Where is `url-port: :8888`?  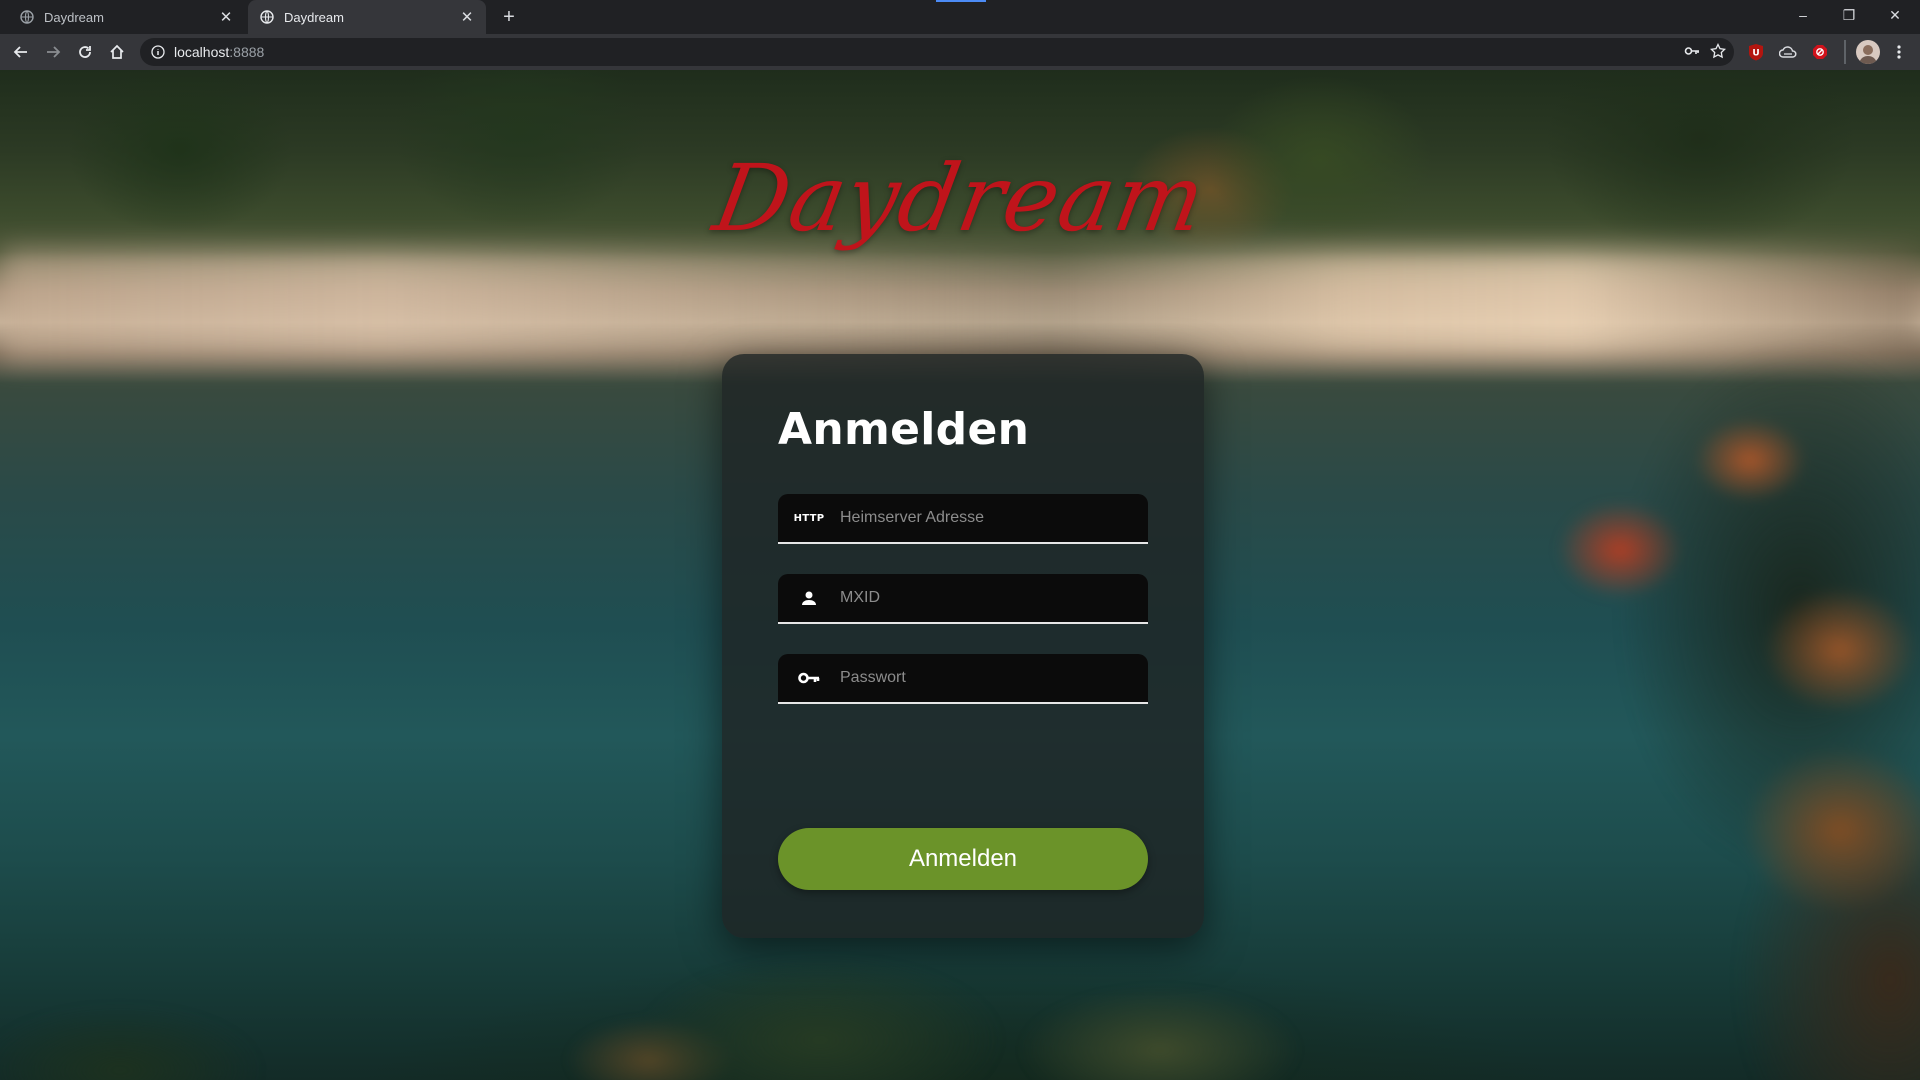 url-port: :8888 is located at coordinates (247, 52).